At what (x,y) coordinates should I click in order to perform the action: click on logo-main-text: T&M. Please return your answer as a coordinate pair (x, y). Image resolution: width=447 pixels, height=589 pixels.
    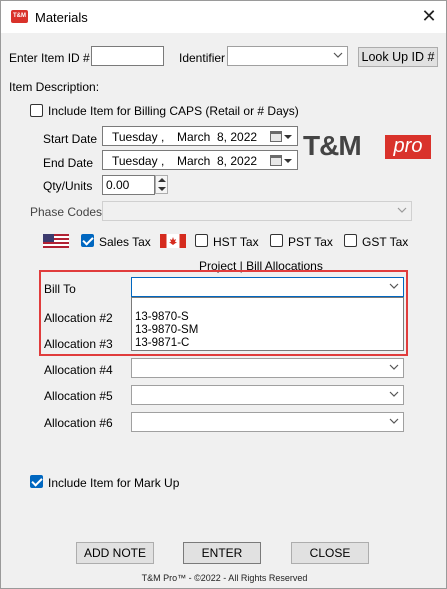
    Looking at the image, I should click on (332, 145).